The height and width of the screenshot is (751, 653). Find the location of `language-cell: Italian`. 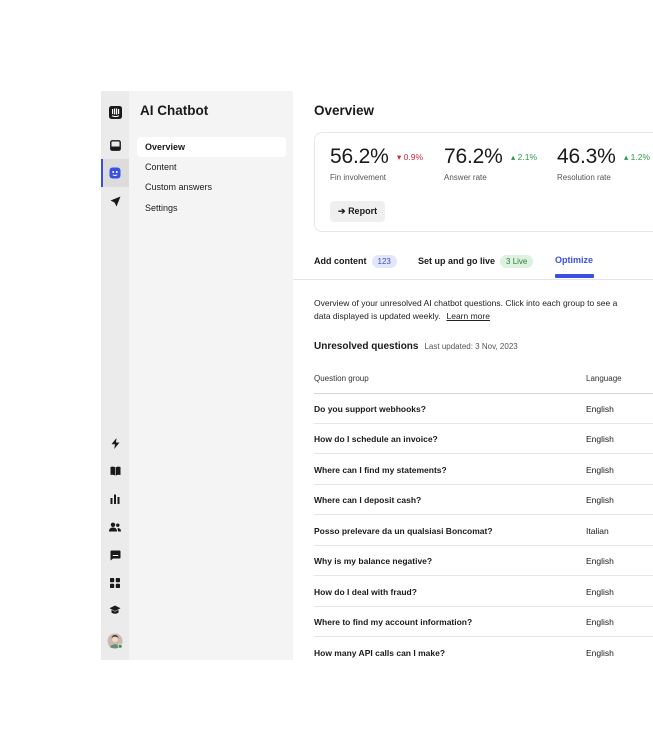

language-cell: Italian is located at coordinates (597, 531).